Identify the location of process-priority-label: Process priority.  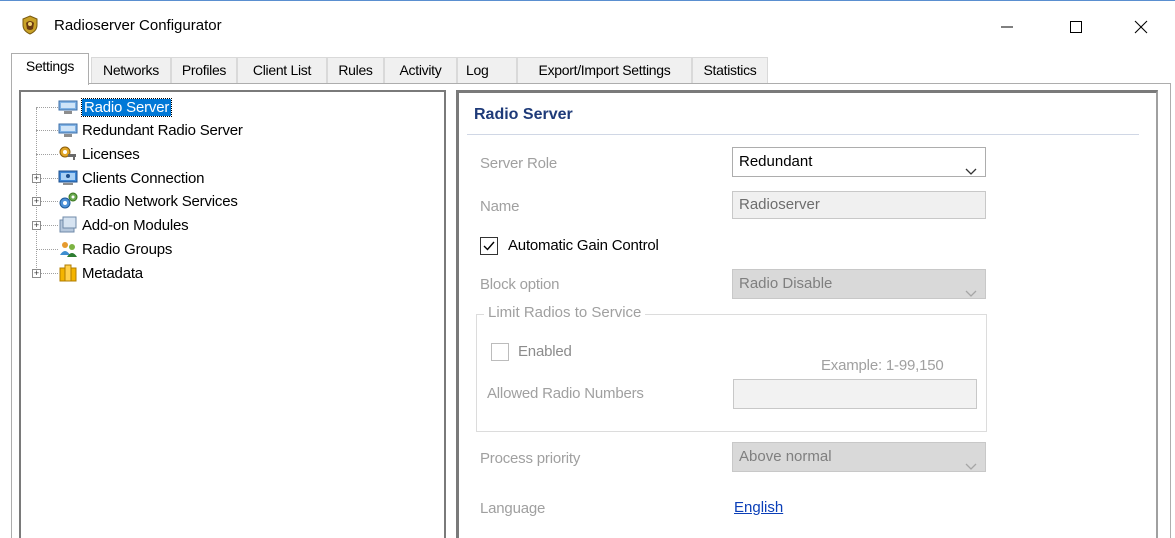
(530, 458).